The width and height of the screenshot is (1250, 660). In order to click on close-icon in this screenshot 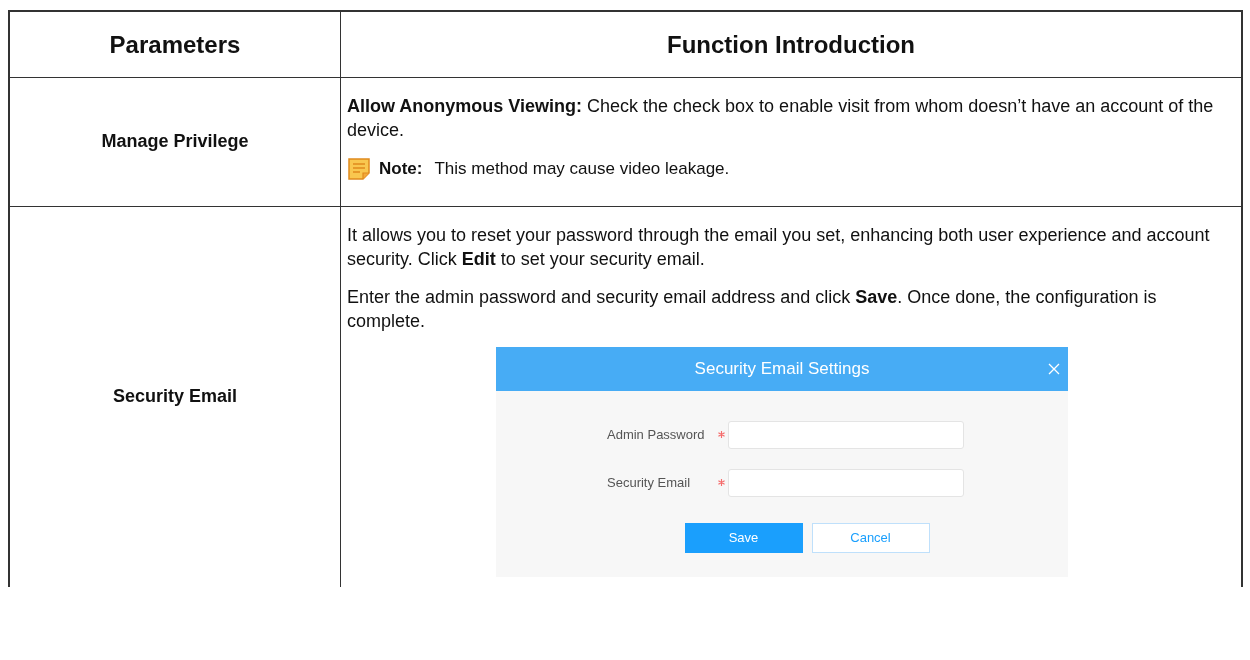, I will do `click(1054, 368)`.